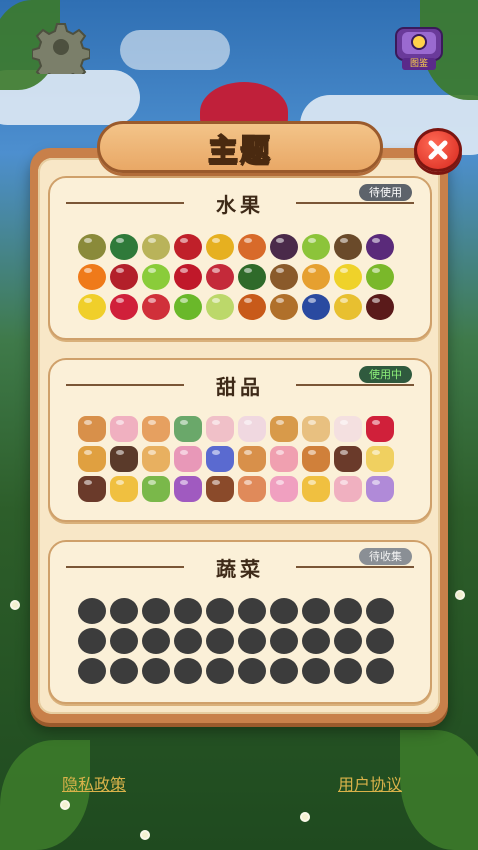 This screenshot has width=478, height=850. What do you see at coordinates (240, 568) in the screenshot?
I see `section-title: 蔬菜` at bounding box center [240, 568].